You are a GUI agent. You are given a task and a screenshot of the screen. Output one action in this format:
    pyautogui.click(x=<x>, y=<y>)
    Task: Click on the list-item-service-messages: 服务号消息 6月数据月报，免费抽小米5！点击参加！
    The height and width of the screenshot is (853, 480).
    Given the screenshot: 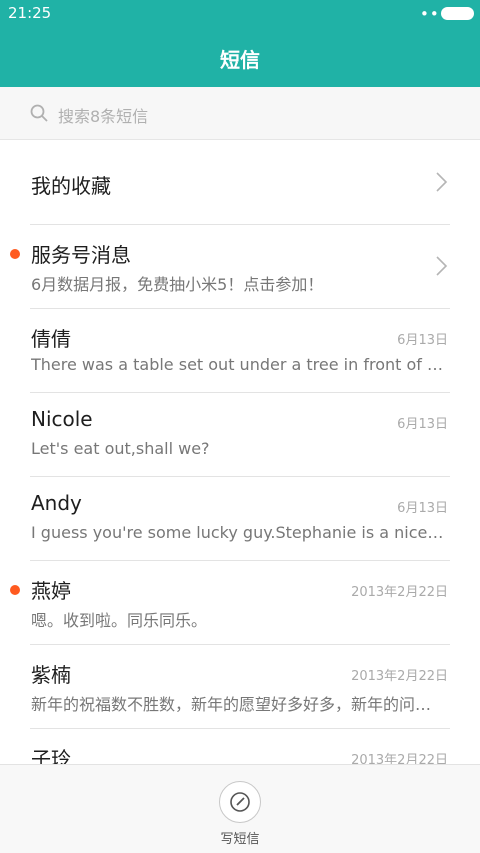 What is the action you would take?
    pyautogui.click(x=240, y=267)
    